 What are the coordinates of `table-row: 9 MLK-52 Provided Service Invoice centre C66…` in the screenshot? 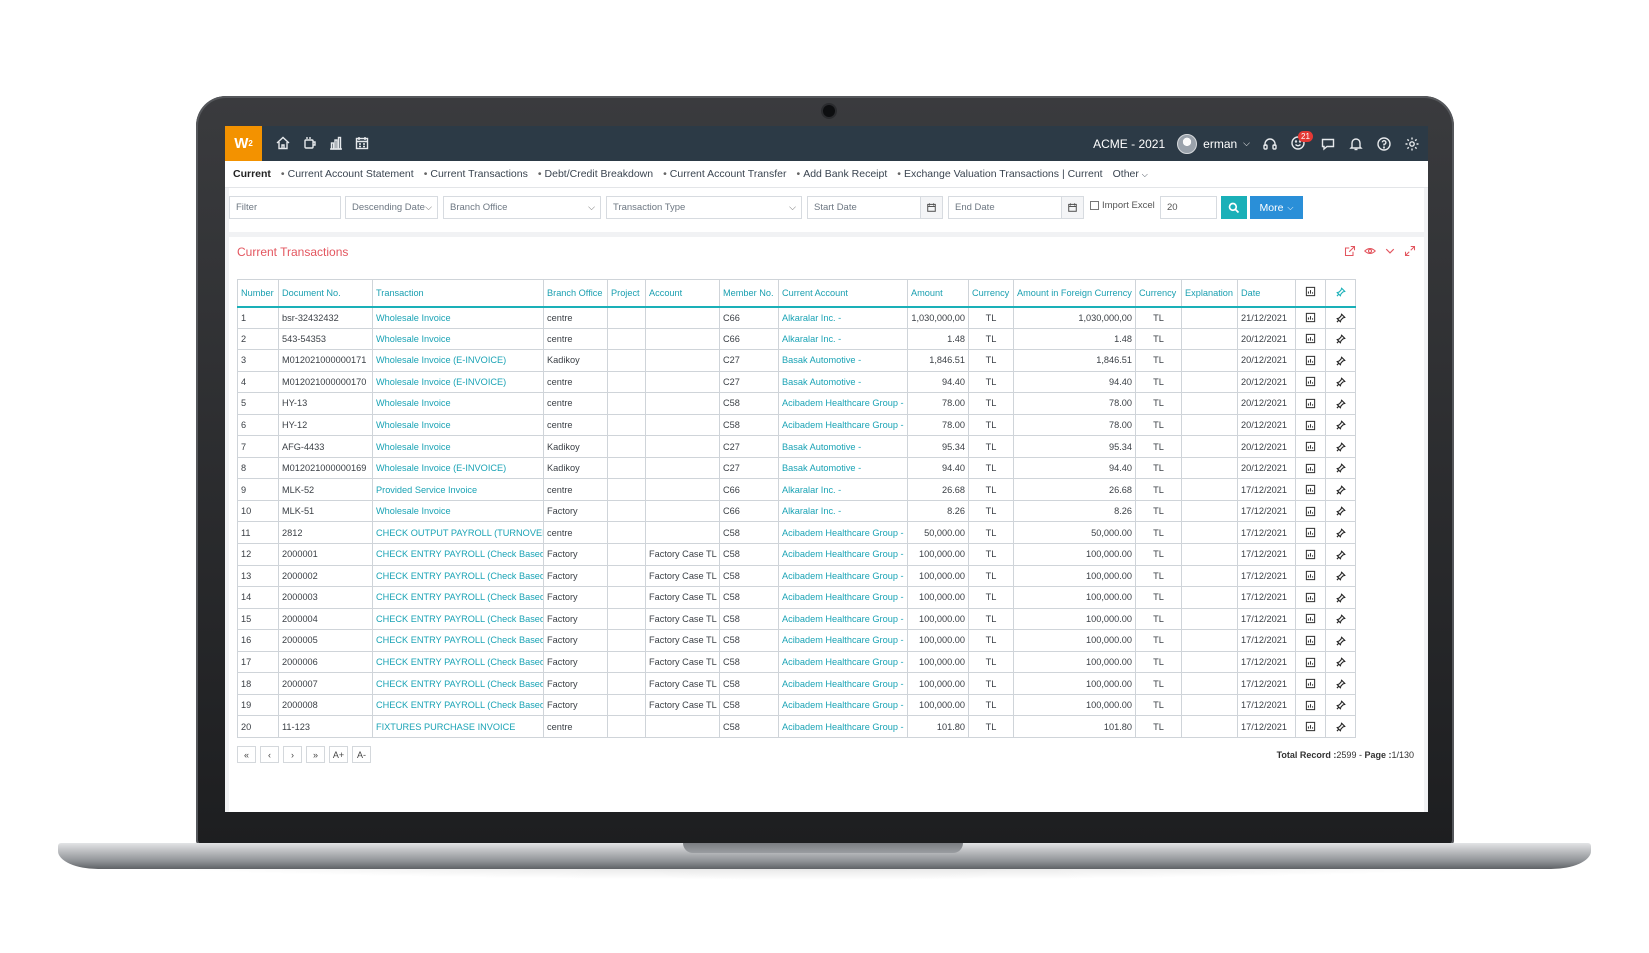 It's located at (796, 489).